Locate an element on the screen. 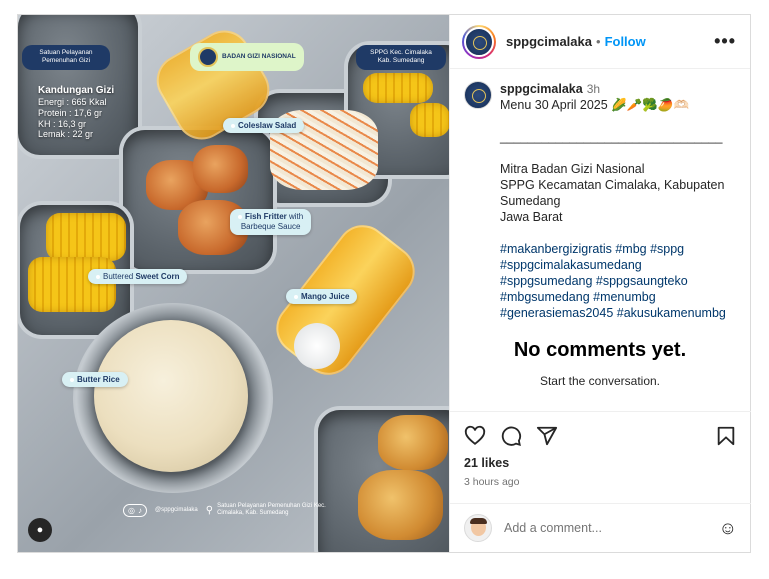  butter-rice-food is located at coordinates (171, 396).